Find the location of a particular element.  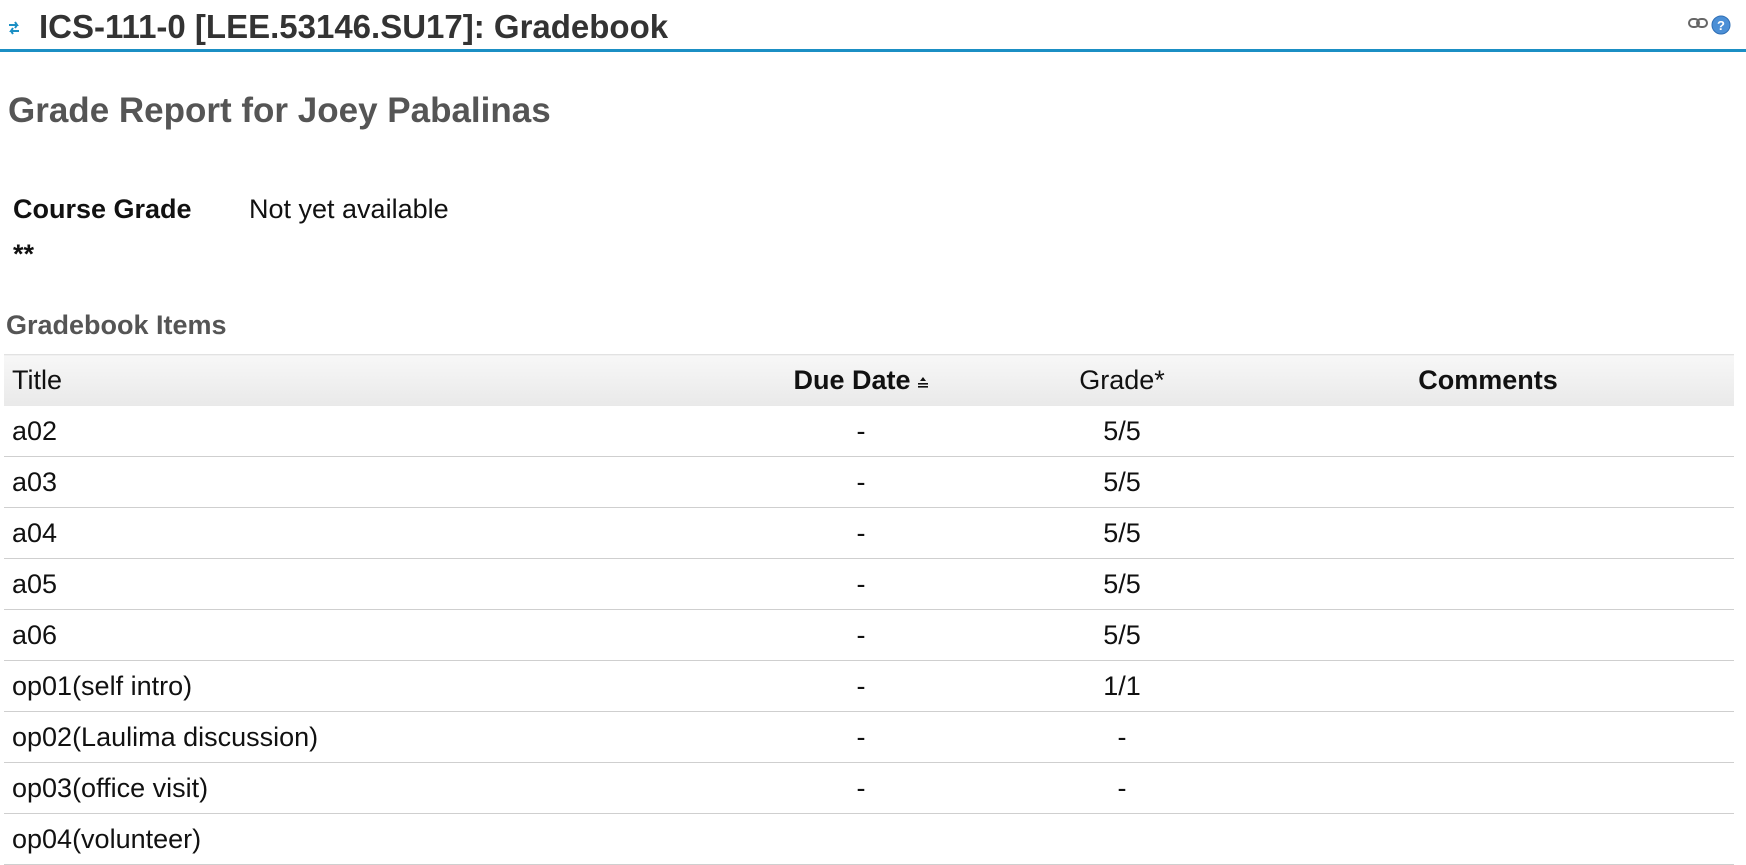

table-row: a05 - 5/5 is located at coordinates (869, 584).